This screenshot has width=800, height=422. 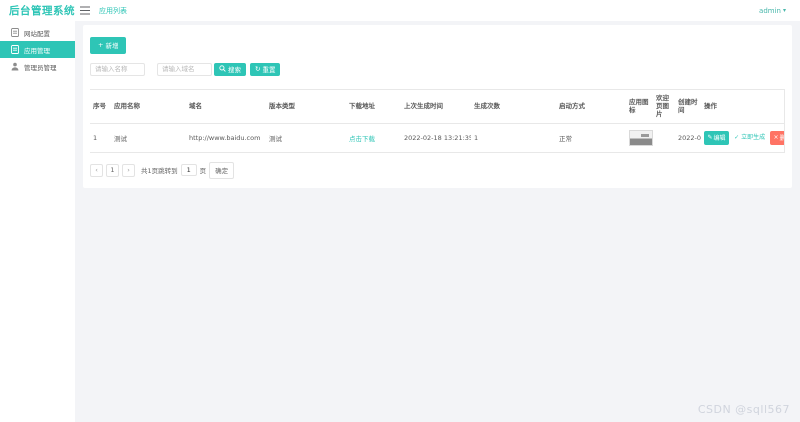 What do you see at coordinates (37, 221) in the screenshot?
I see `sidebar: 网站配置 应用管理 管理员管理` at bounding box center [37, 221].